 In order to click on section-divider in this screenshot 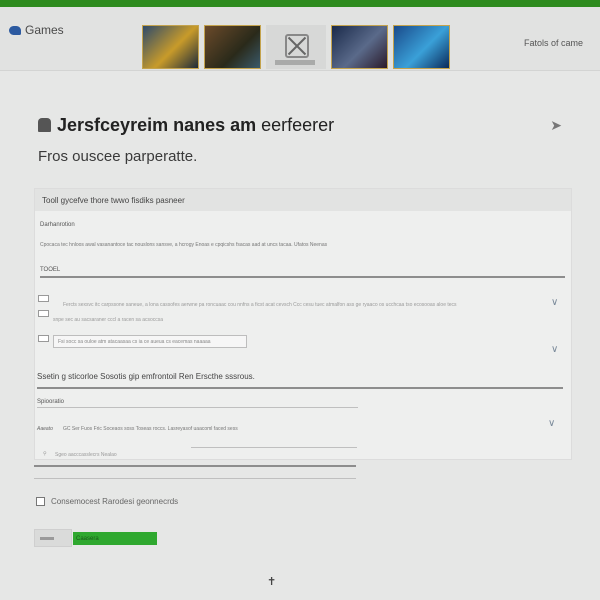, I will do `click(195, 466)`.